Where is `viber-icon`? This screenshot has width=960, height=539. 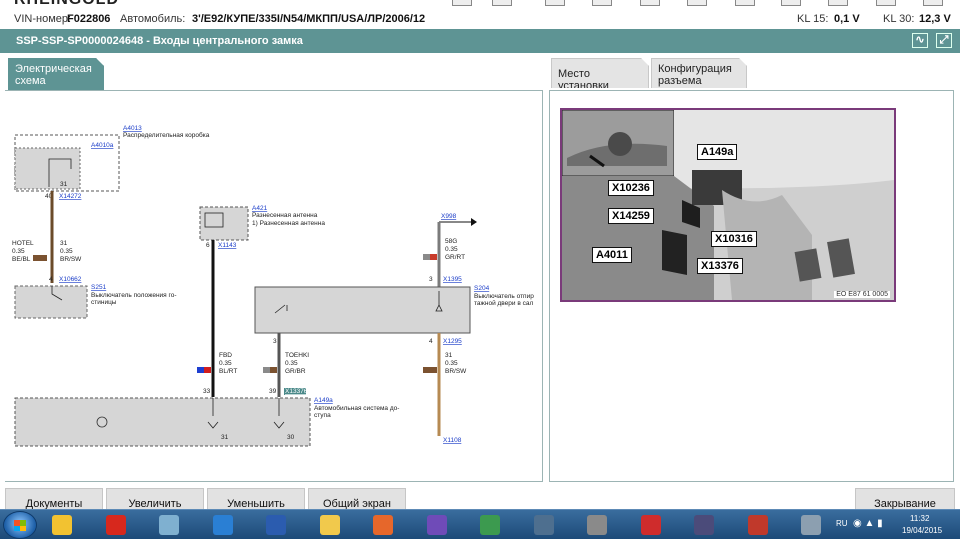
viber-icon is located at coordinates (436, 525).